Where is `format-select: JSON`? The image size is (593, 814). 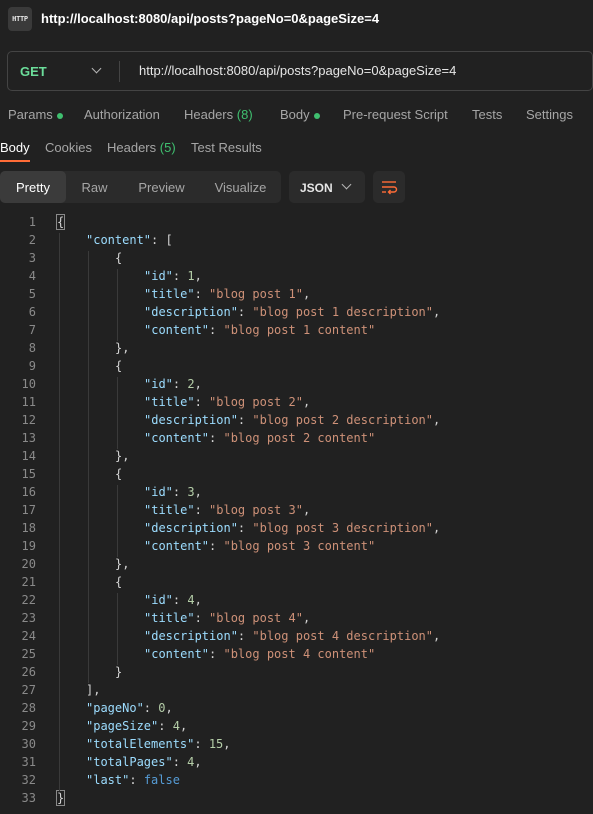
format-select: JSON is located at coordinates (327, 187).